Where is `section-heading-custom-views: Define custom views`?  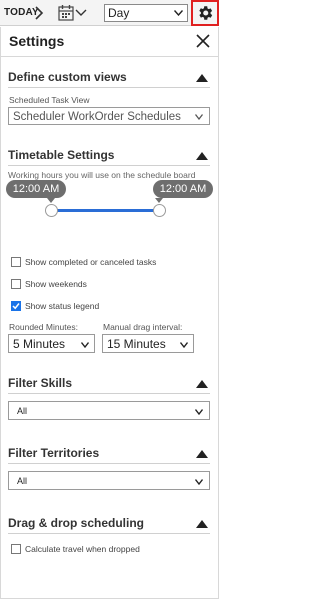
section-heading-custom-views: Define custom views is located at coordinates (67, 77).